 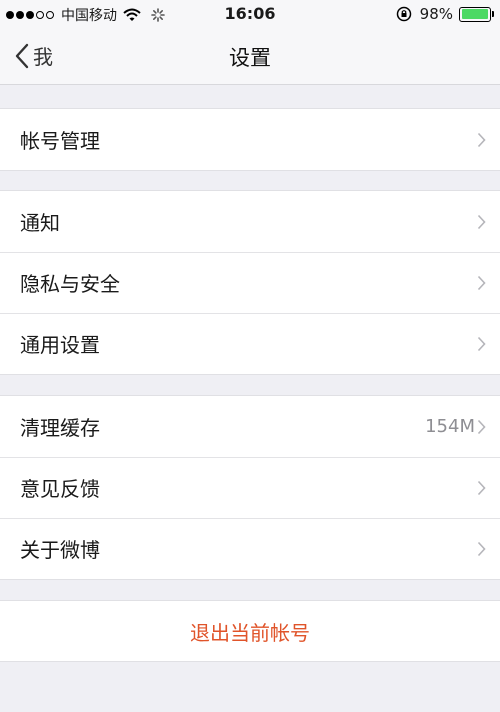 What do you see at coordinates (70, 284) in the screenshot?
I see `row-label: 隐私与安全` at bounding box center [70, 284].